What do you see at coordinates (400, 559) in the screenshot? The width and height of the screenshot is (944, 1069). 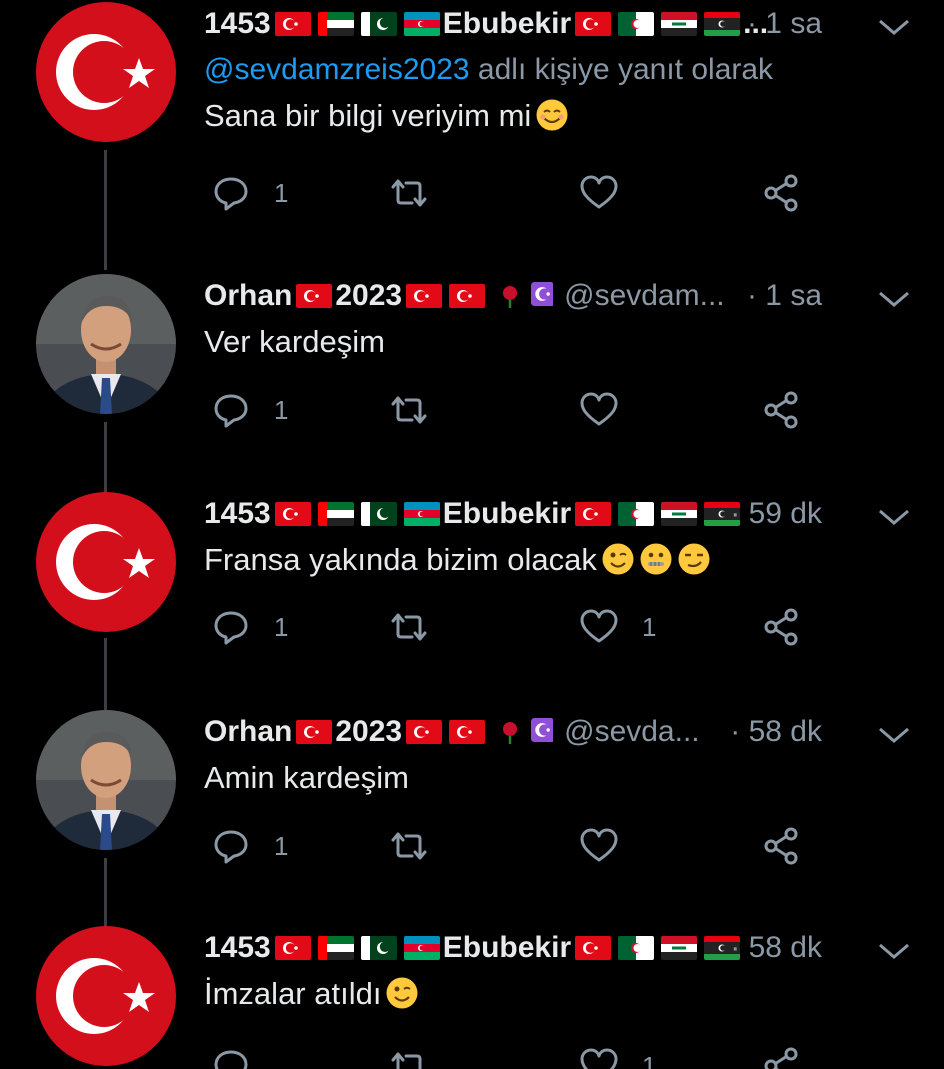 I see `tweet-text-body: Fransa yakında bizim olacak` at bounding box center [400, 559].